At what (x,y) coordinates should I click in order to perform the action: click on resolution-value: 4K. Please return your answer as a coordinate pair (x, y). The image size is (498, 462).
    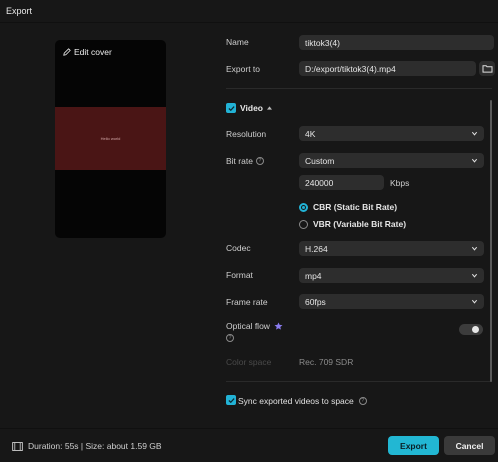
    Looking at the image, I should click on (310, 133).